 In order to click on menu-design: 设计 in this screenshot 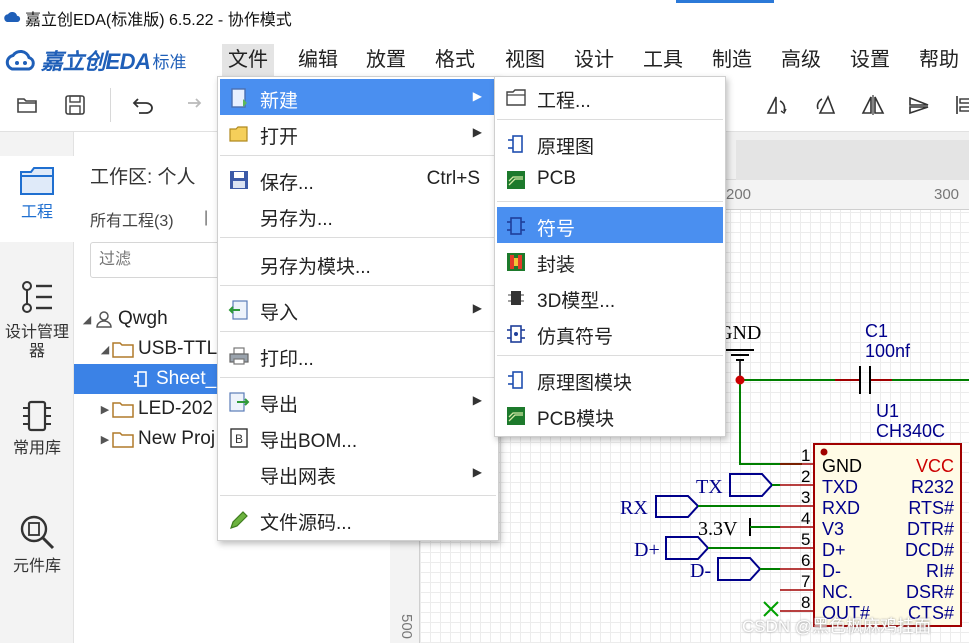, I will do `click(594, 60)`.